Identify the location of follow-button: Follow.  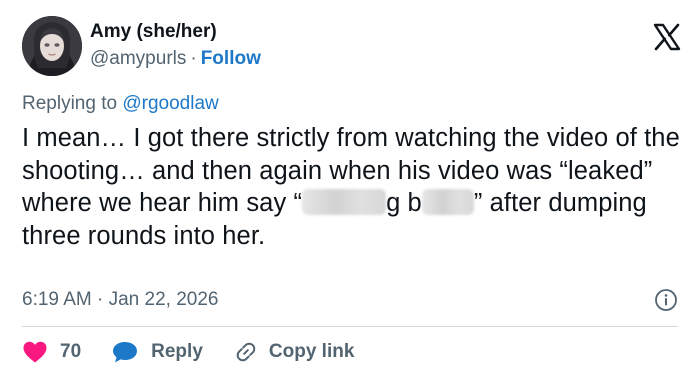
(231, 58).